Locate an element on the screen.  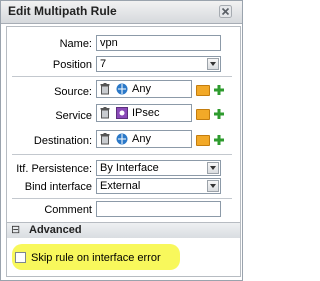
bind-interface-label: Bind interface is located at coordinates (58, 187).